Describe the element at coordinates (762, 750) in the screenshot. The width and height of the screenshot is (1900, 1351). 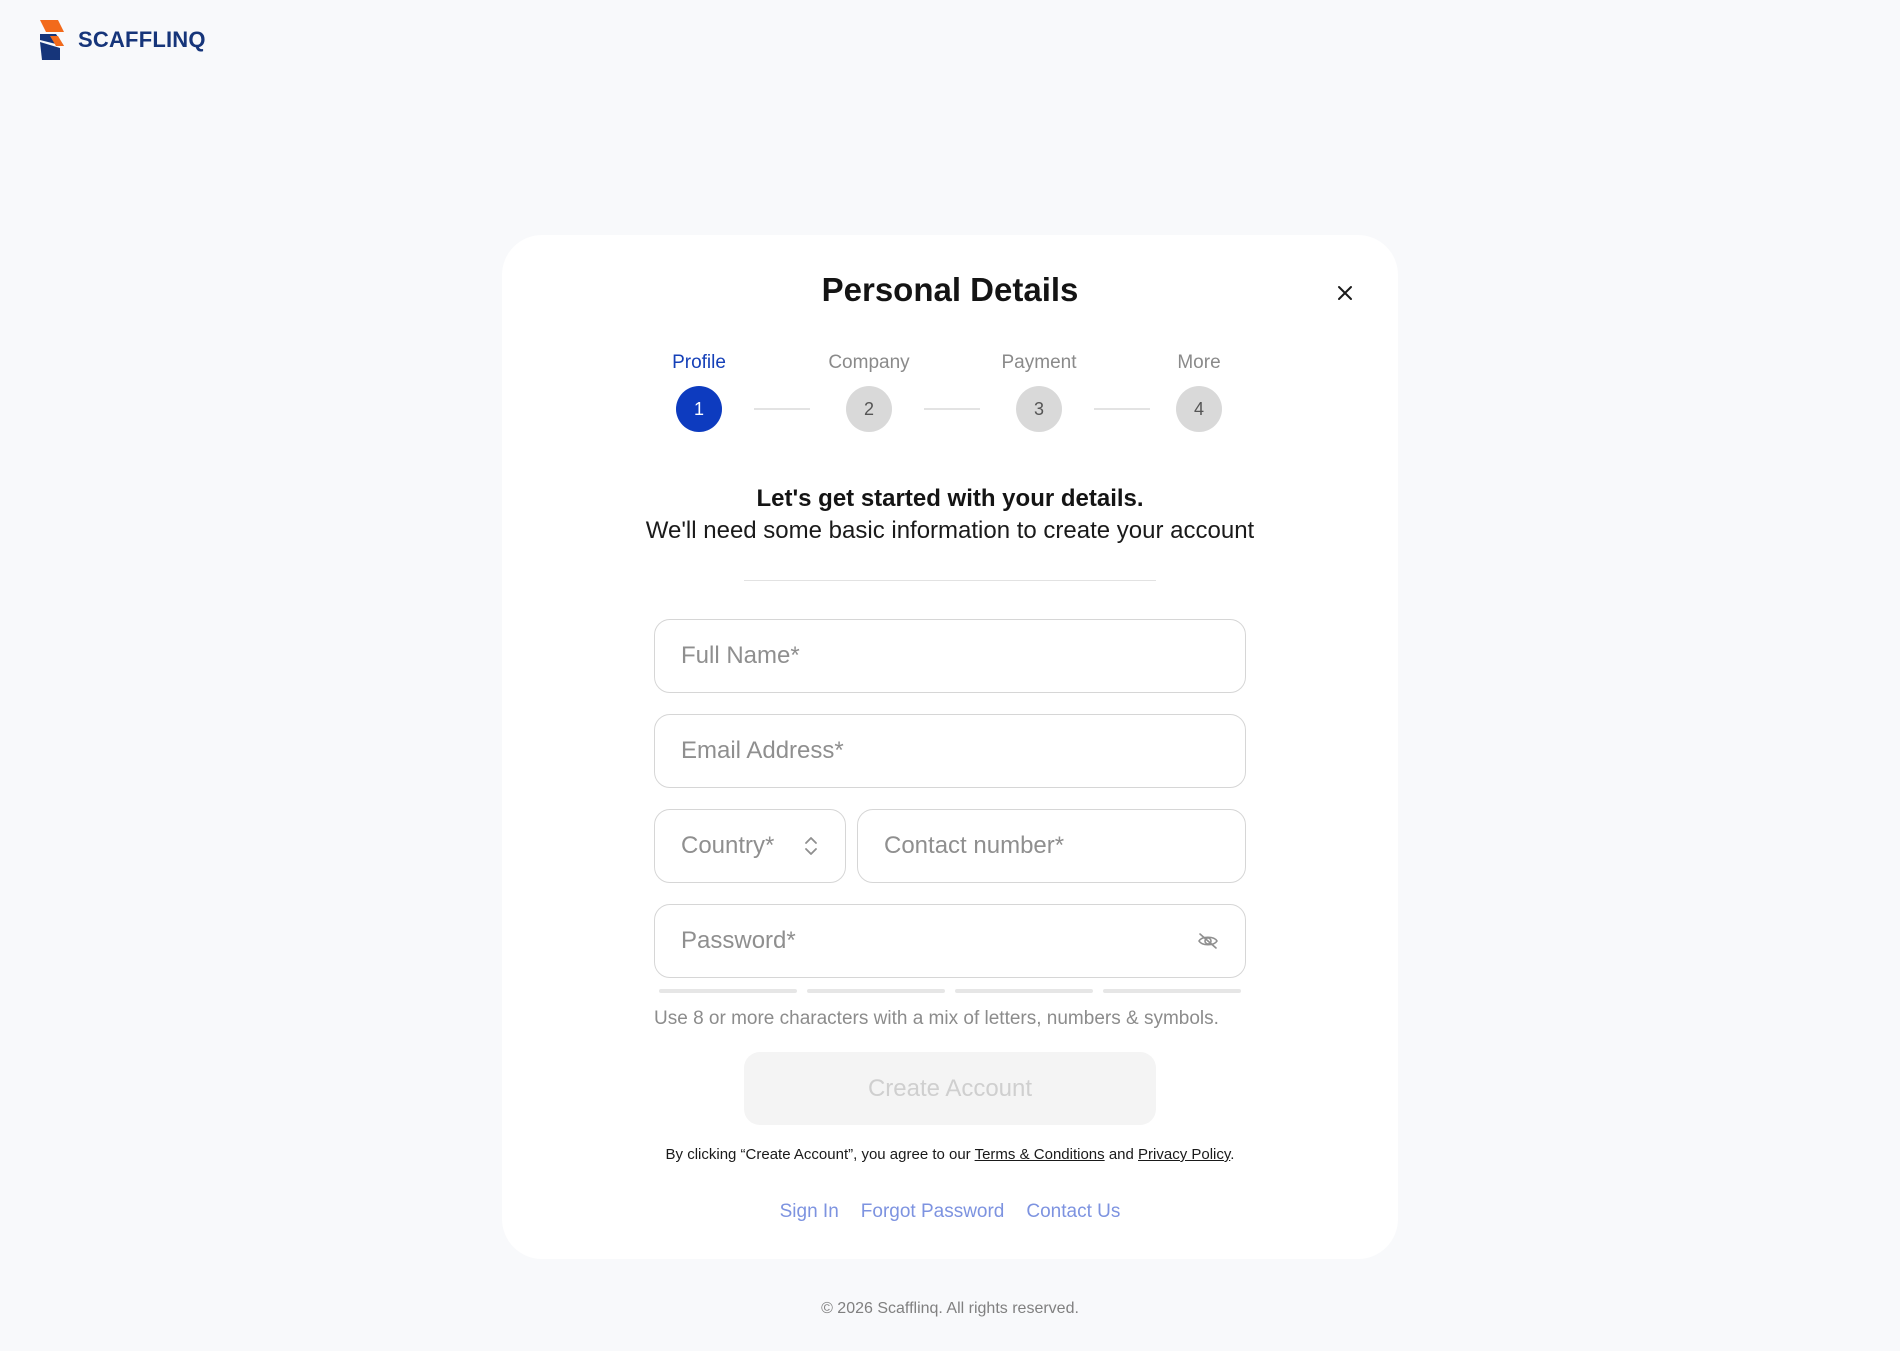
I see `email-placeholder: Email Address*` at that location.